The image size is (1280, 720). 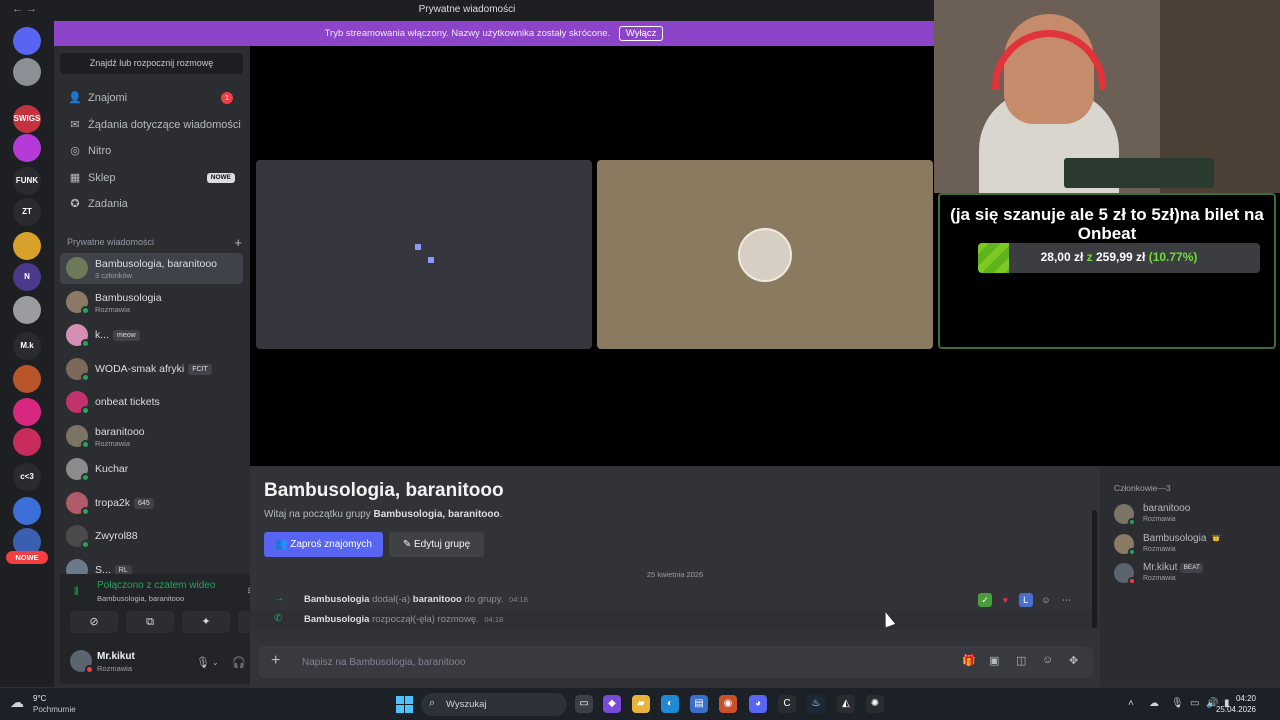 What do you see at coordinates (82, 662) in the screenshot?
I see `user-avatar` at bounding box center [82, 662].